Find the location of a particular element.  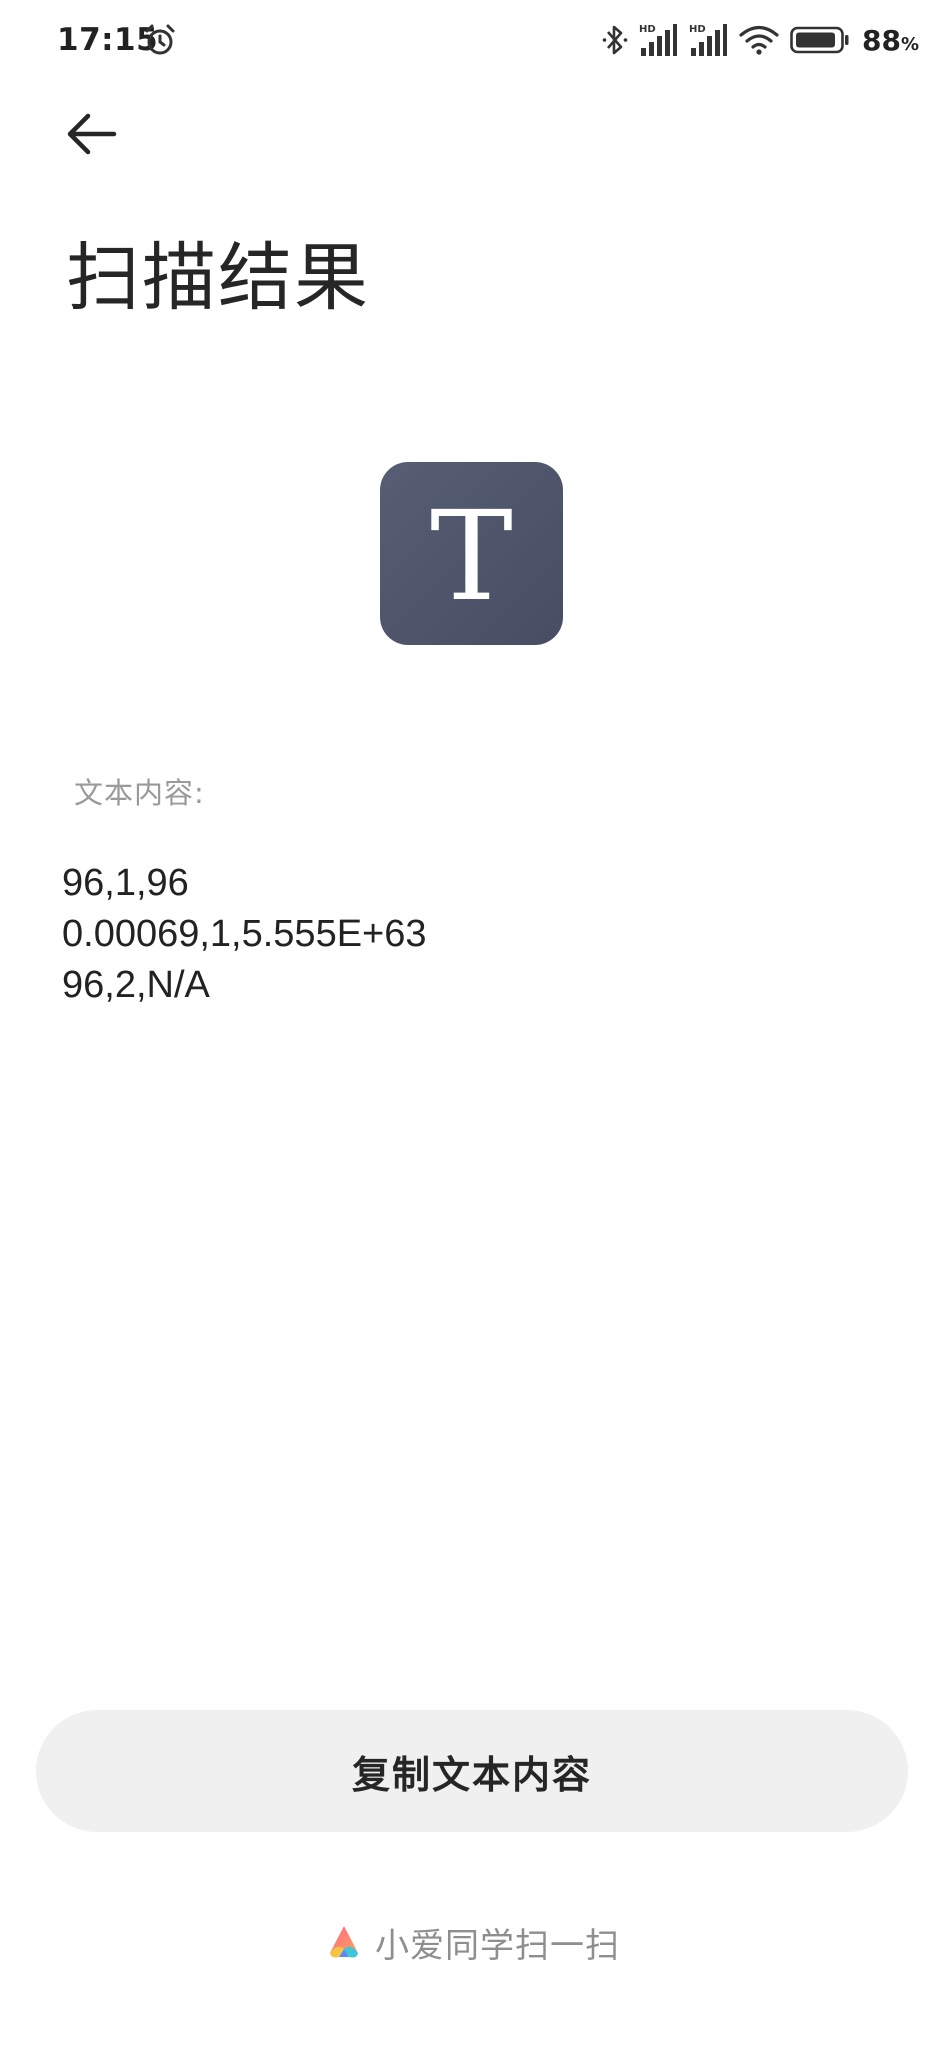

text-type-icon: T is located at coordinates (471, 553).